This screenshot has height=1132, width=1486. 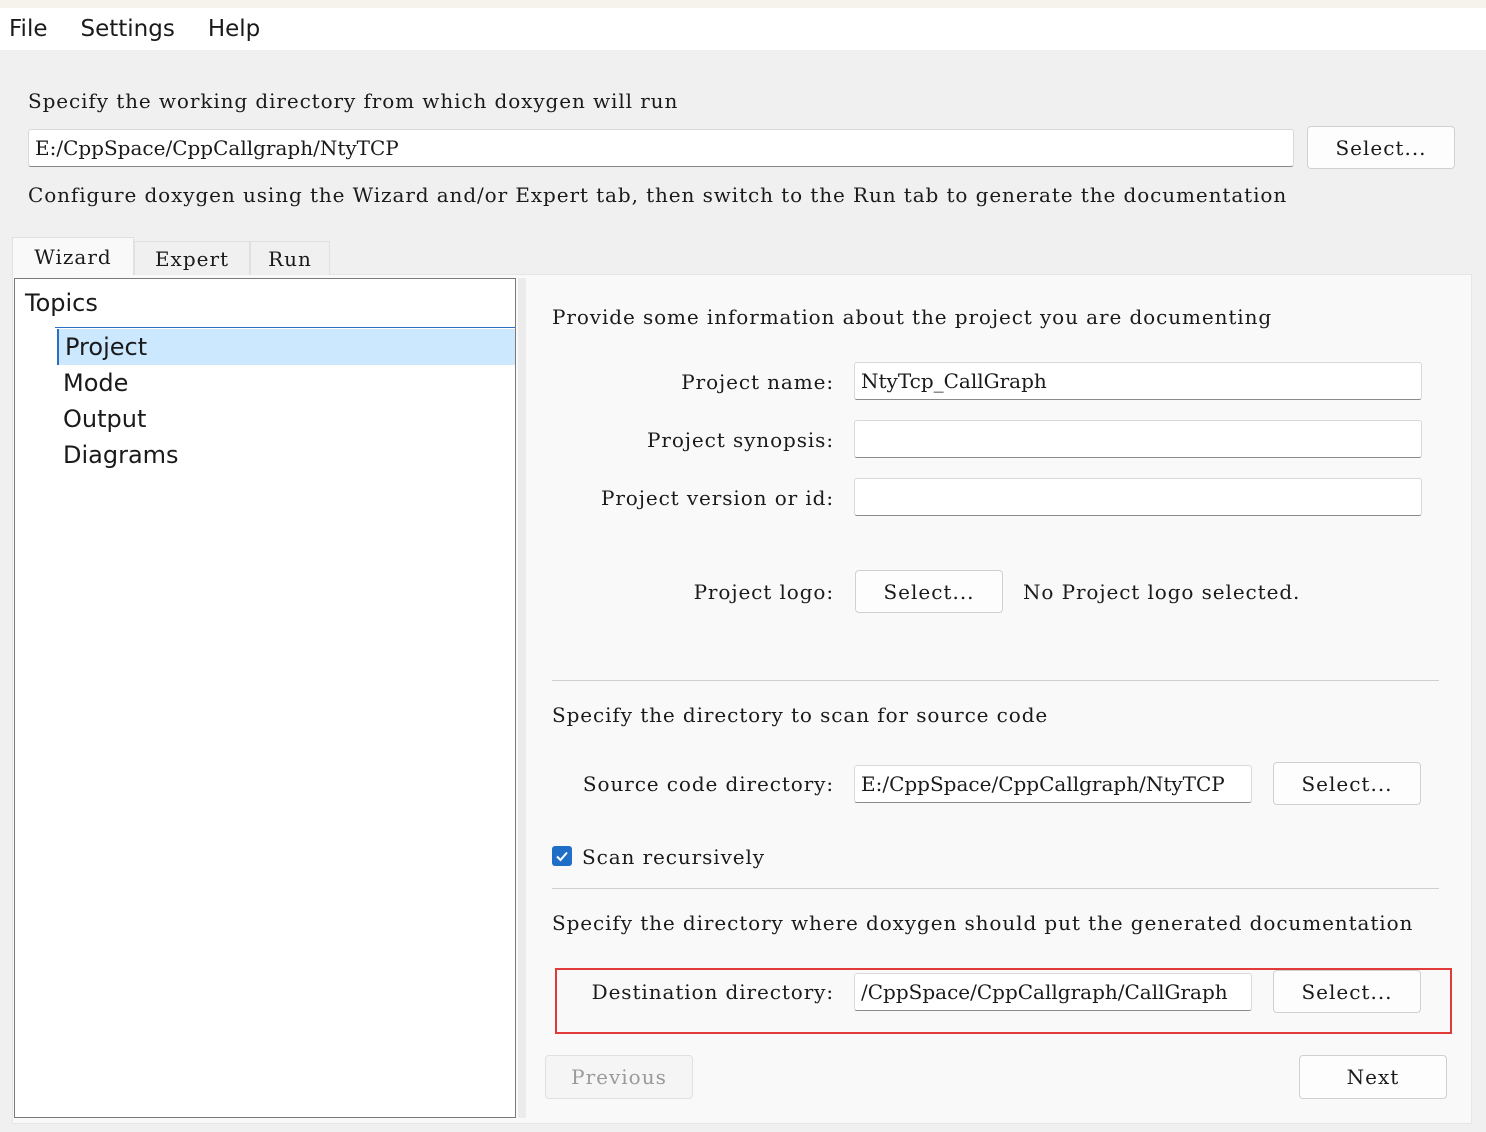 What do you see at coordinates (123, 29) in the screenshot?
I see `menu-settings: Settings` at bounding box center [123, 29].